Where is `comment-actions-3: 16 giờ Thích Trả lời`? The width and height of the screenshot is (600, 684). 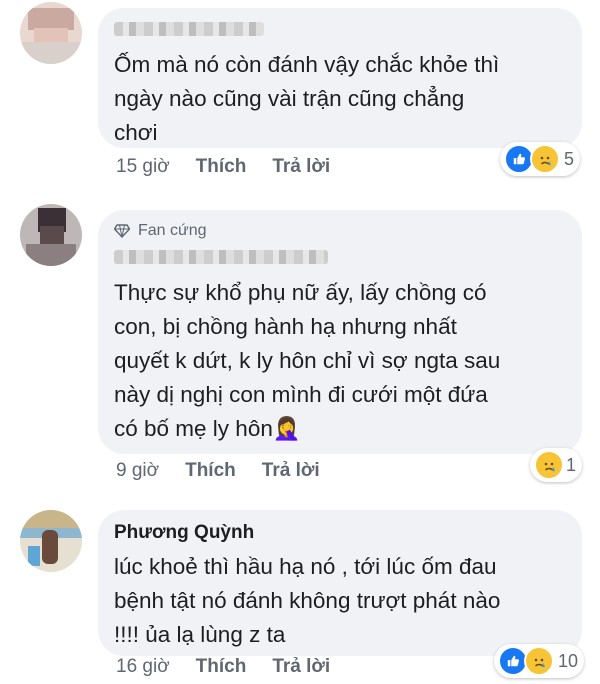
comment-actions-3: 16 giờ Thích Trả lời is located at coordinates (223, 667).